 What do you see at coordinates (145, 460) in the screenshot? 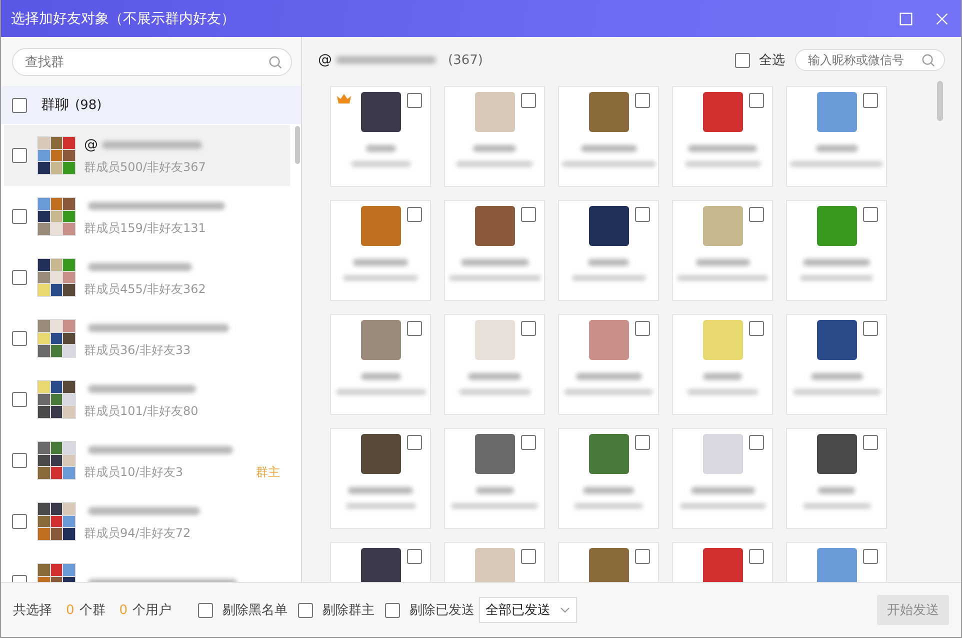
I see `group-item: 群成员10/非好友3 群主` at bounding box center [145, 460].